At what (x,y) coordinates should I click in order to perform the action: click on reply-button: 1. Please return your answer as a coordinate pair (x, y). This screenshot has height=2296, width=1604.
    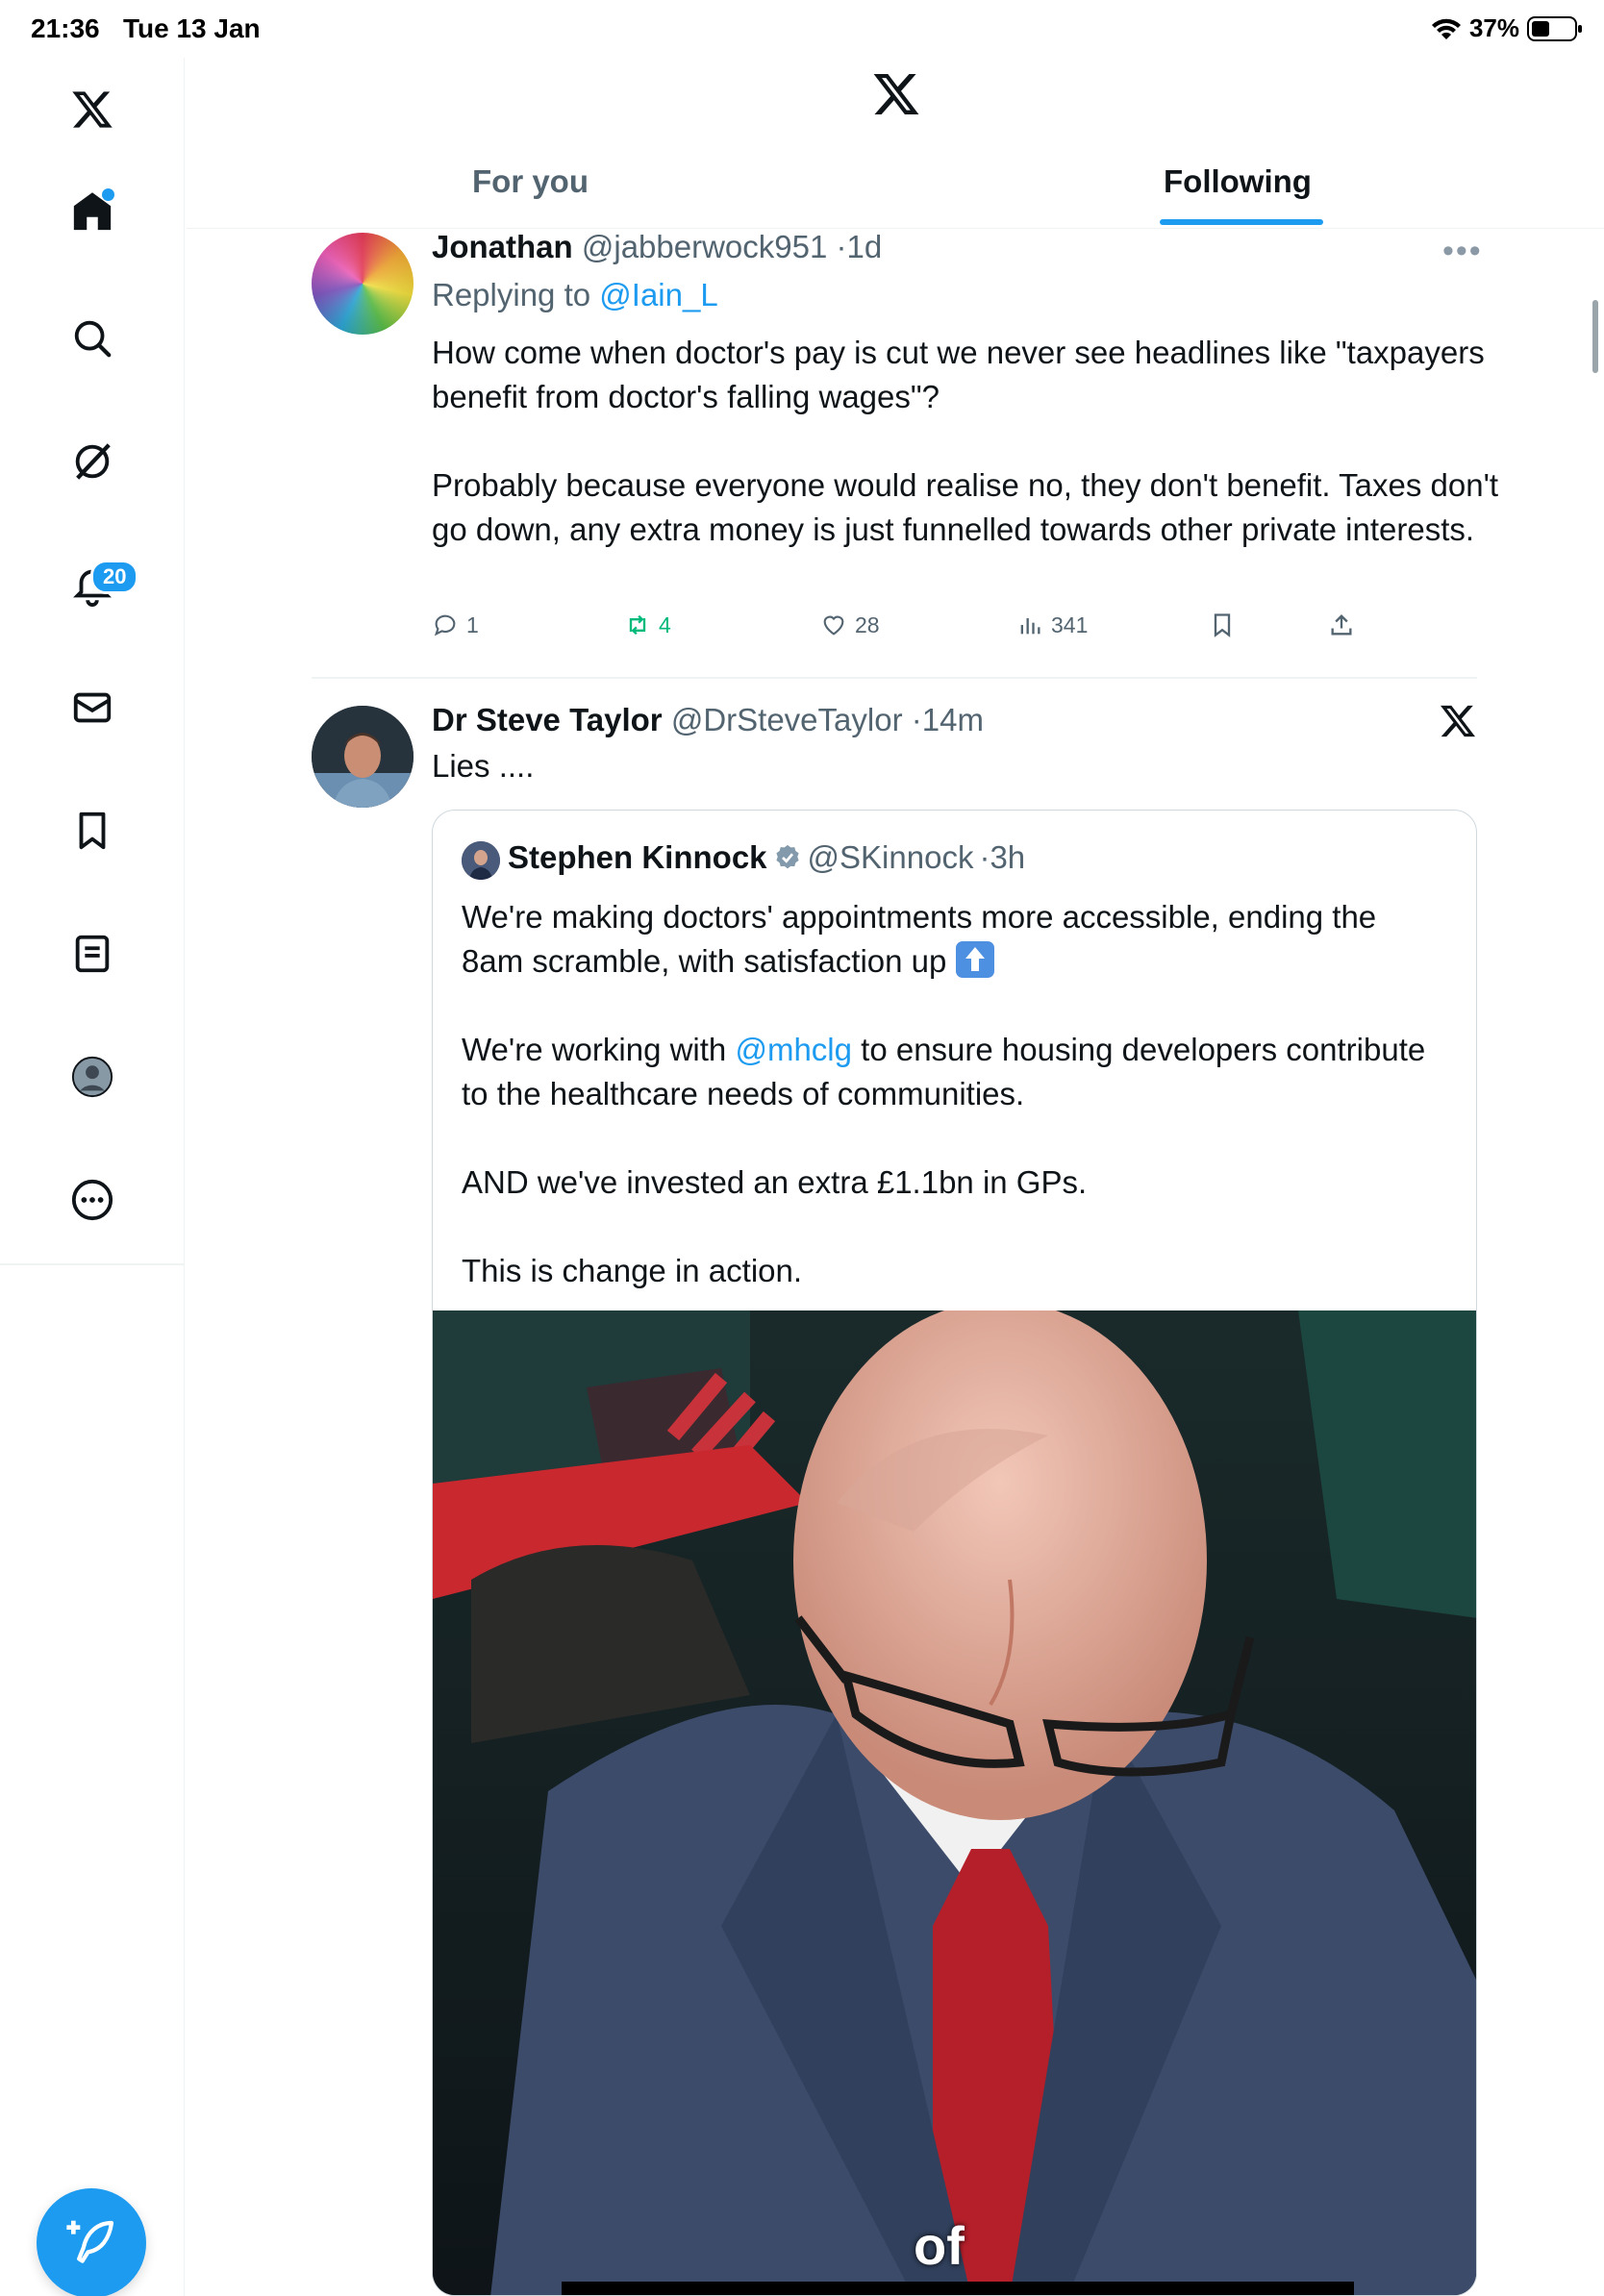
    Looking at the image, I should click on (455, 624).